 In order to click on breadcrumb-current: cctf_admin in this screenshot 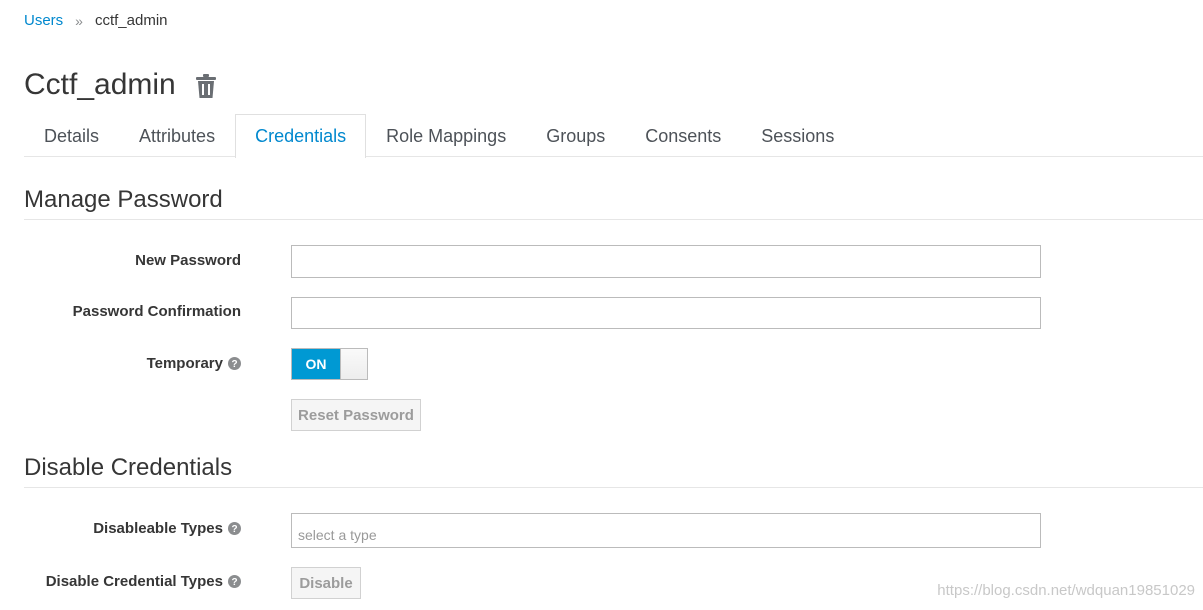, I will do `click(131, 20)`.